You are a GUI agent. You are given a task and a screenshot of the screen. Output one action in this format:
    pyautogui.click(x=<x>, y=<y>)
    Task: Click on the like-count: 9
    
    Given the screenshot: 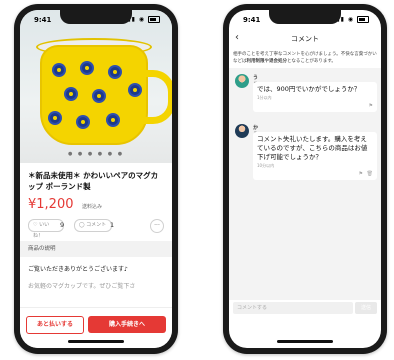 What is the action you would take?
    pyautogui.click(x=62, y=225)
    